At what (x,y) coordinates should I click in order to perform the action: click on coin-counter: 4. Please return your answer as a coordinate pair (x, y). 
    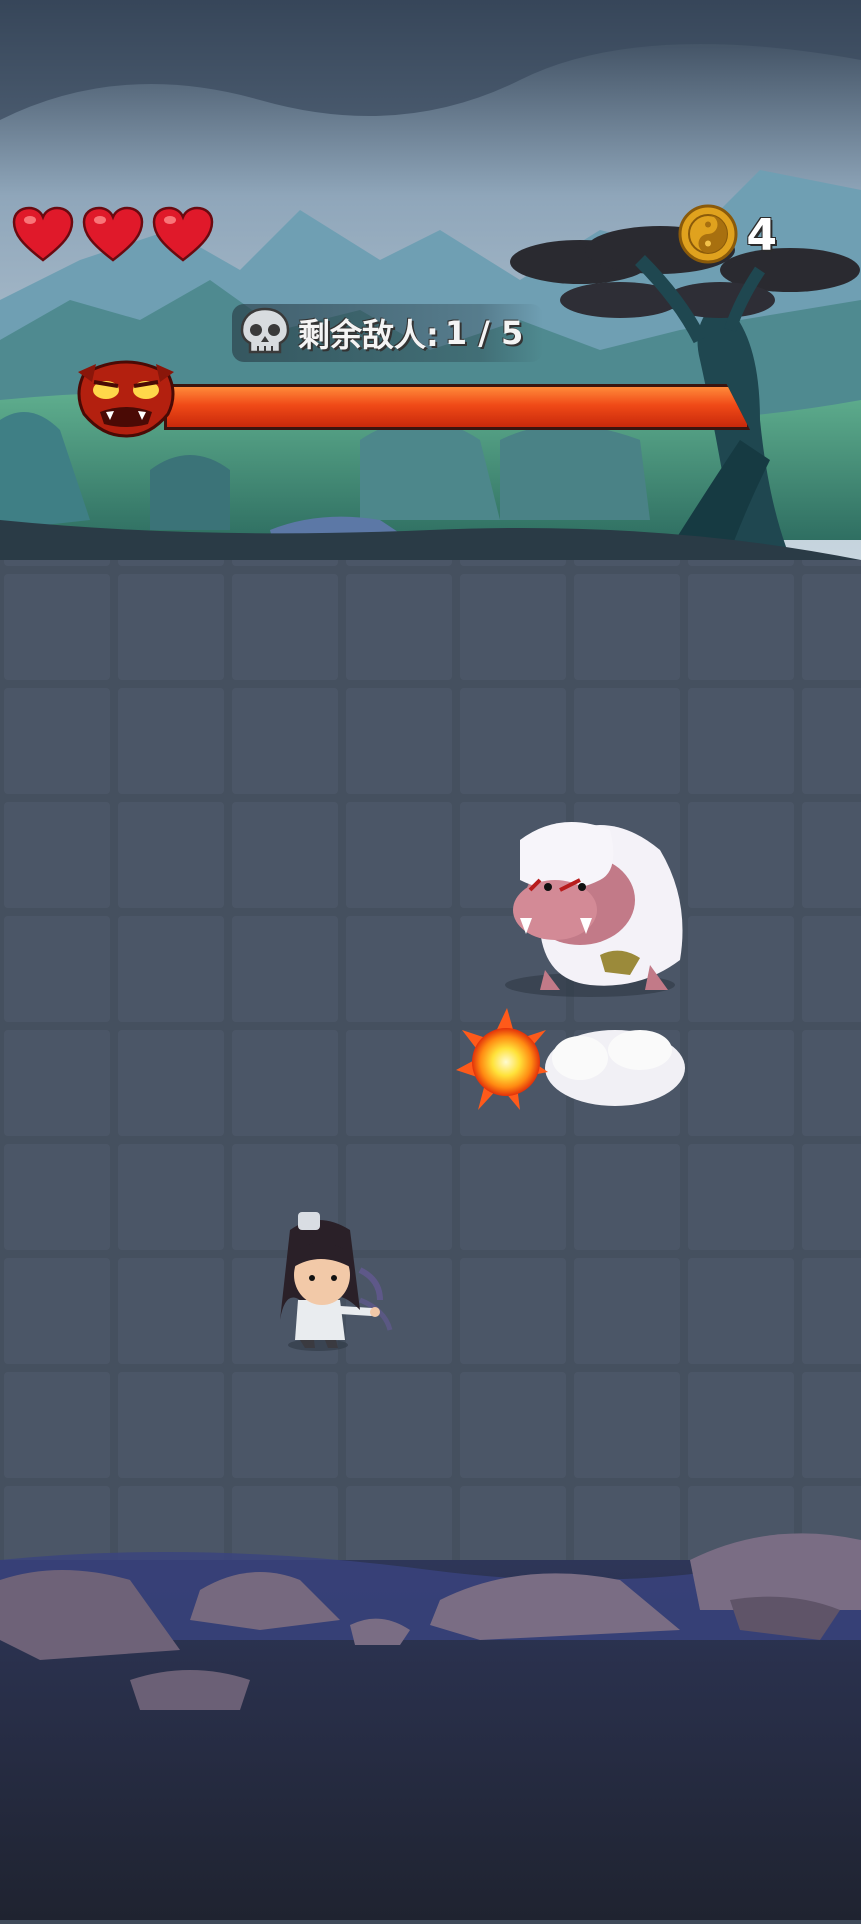
    Looking at the image, I should click on (727, 236).